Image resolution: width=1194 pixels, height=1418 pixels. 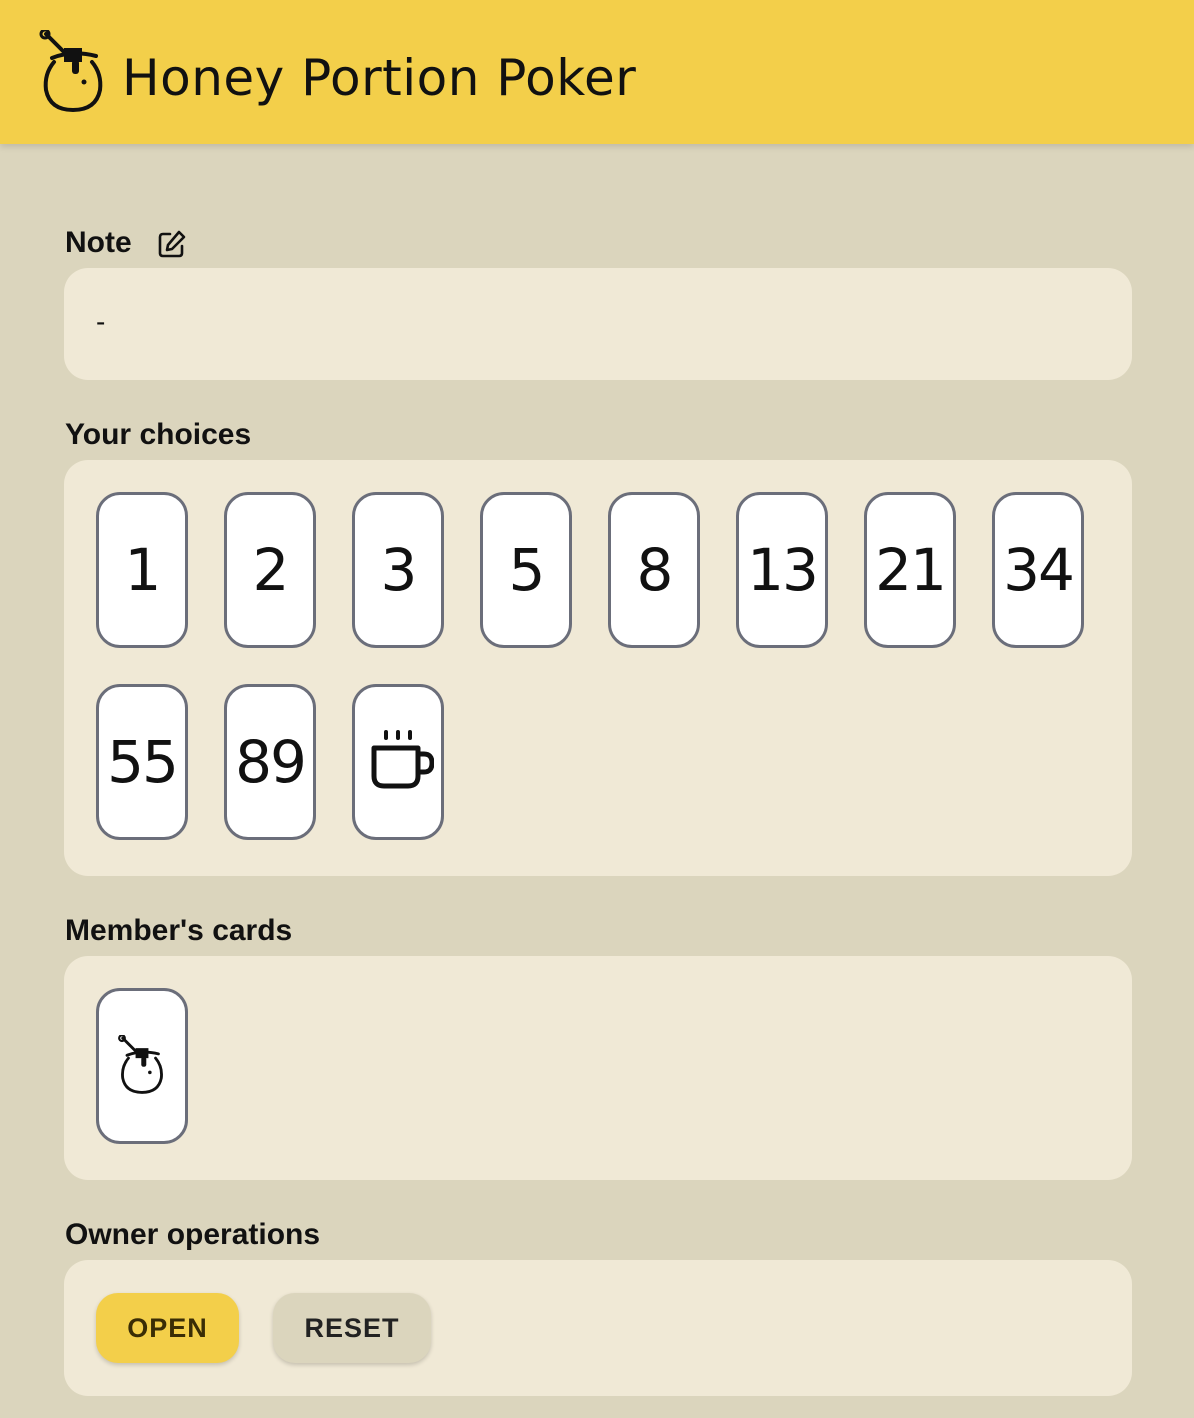 I want to click on card-3: 3, so click(x=398, y=570).